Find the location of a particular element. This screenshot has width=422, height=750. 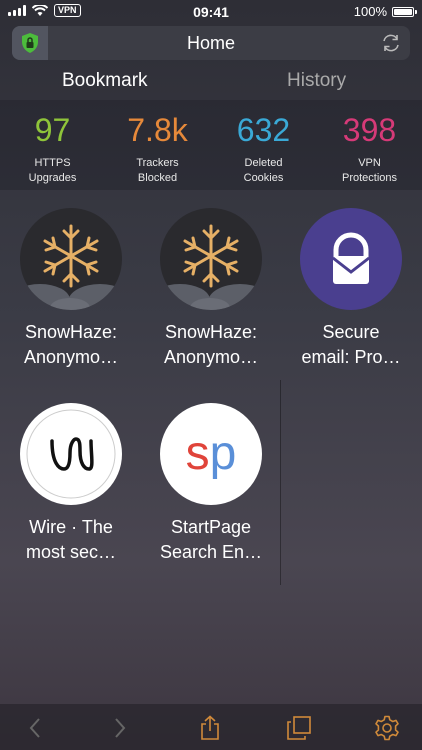

stat-https-upgrades: 97 HTTPS Upgrades is located at coordinates (52, 149).